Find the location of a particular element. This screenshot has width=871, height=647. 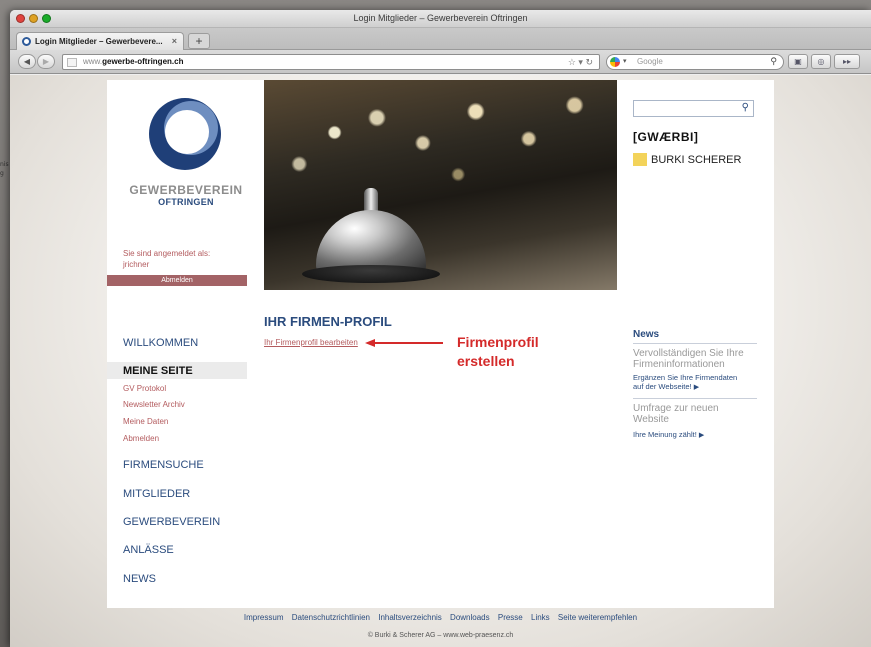

nav-willkommen: WILLKOMMEN is located at coordinates (160, 343).